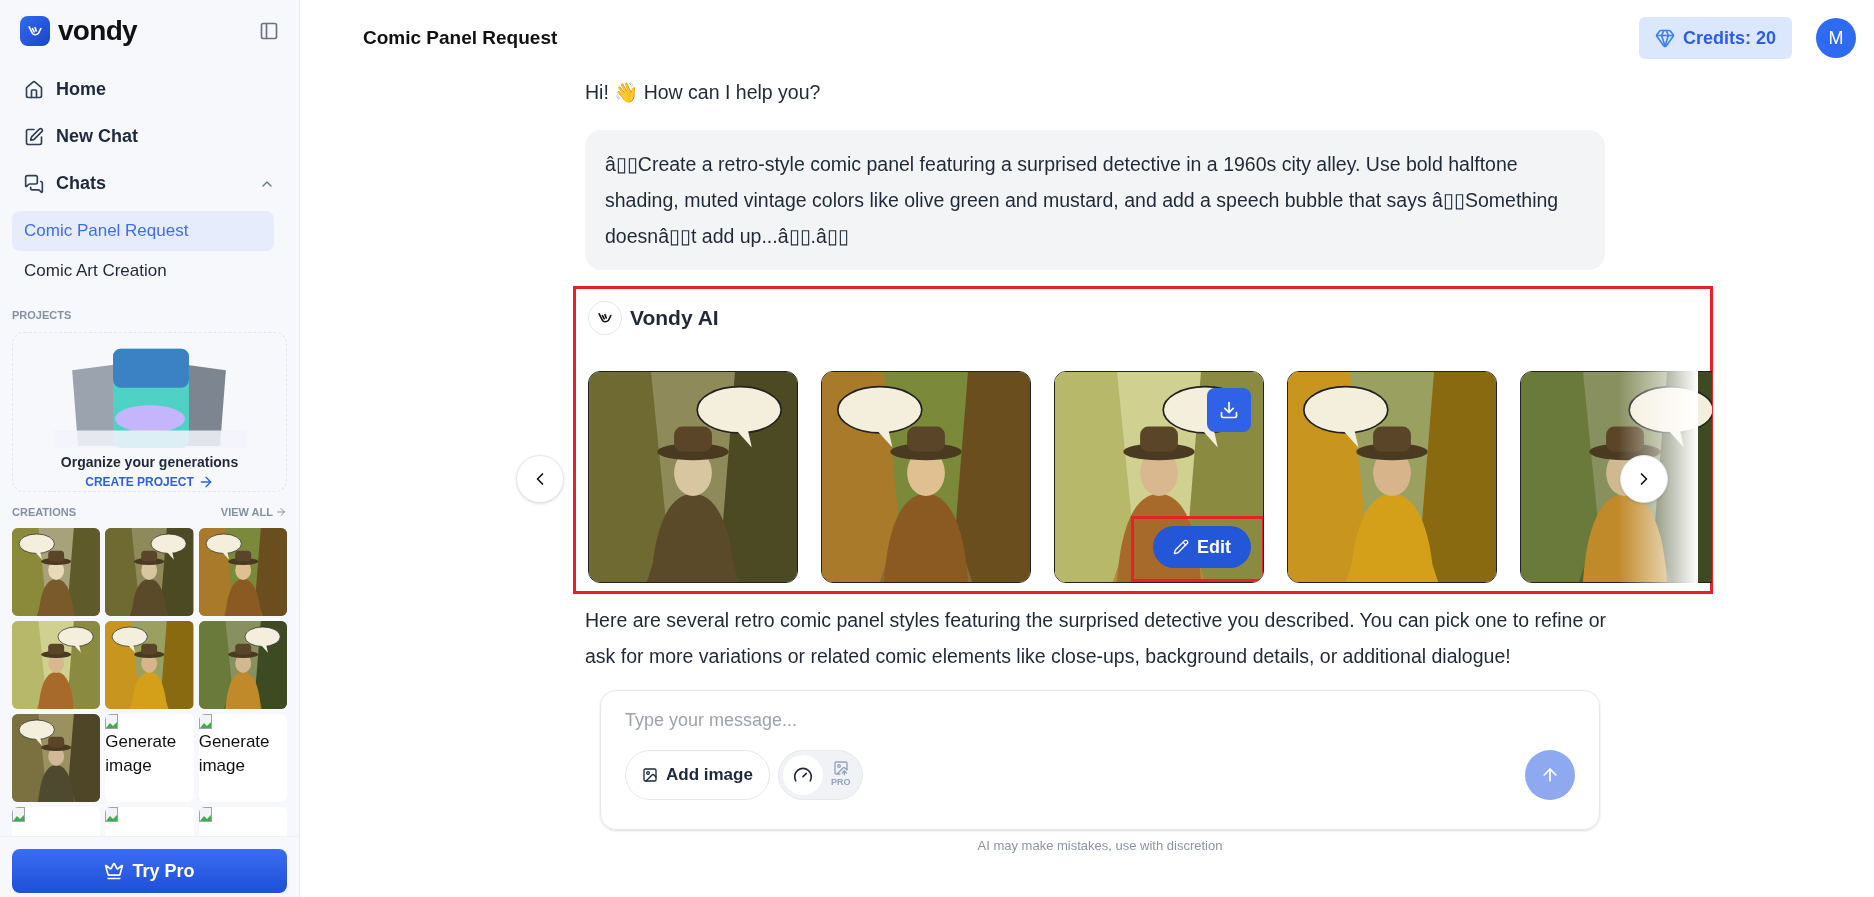 The image size is (1874, 897). I want to click on sender-name: Vondy AI, so click(674, 318).